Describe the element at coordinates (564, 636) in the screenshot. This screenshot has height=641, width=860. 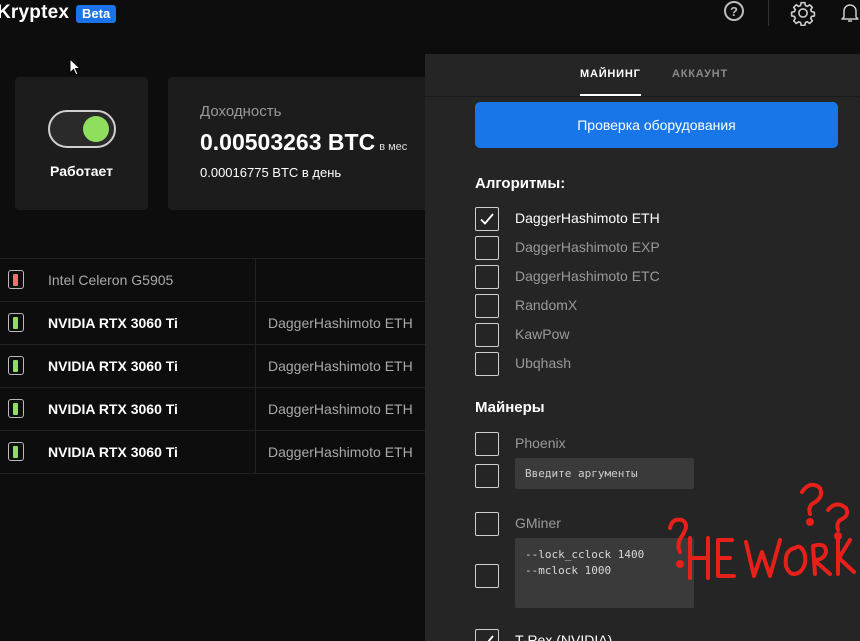
I see `miner-label: T-Rex (NVIDIA)` at that location.